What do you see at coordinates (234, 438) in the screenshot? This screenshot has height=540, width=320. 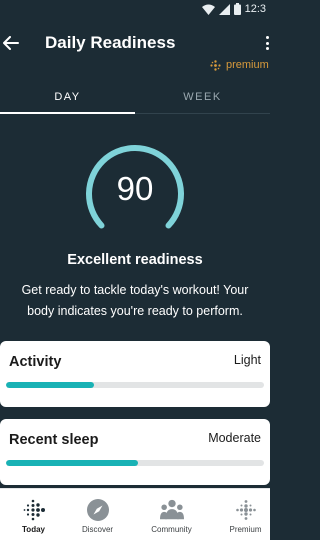 I see `recent-sleep-level: Moderate` at bounding box center [234, 438].